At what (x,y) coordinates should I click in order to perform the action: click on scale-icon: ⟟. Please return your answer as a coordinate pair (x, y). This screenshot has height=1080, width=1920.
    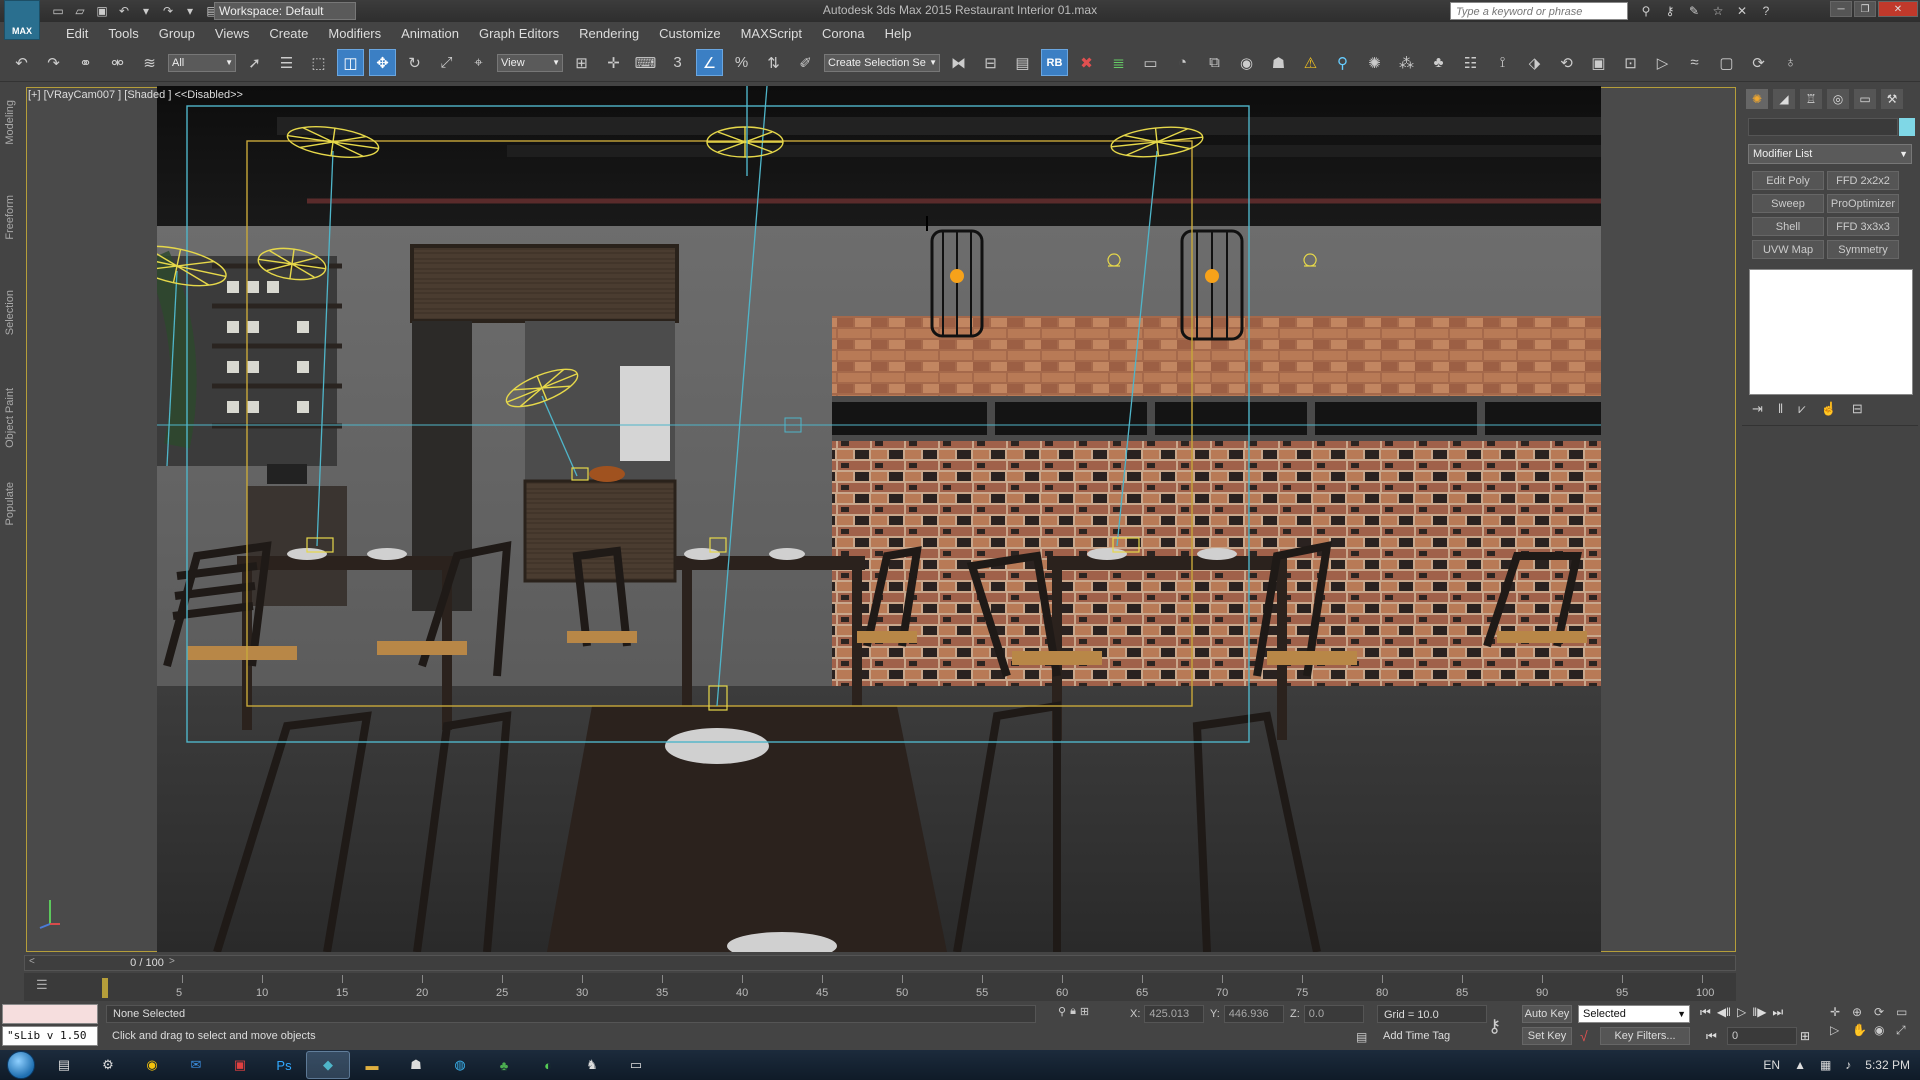
    Looking at the image, I should click on (1502, 62).